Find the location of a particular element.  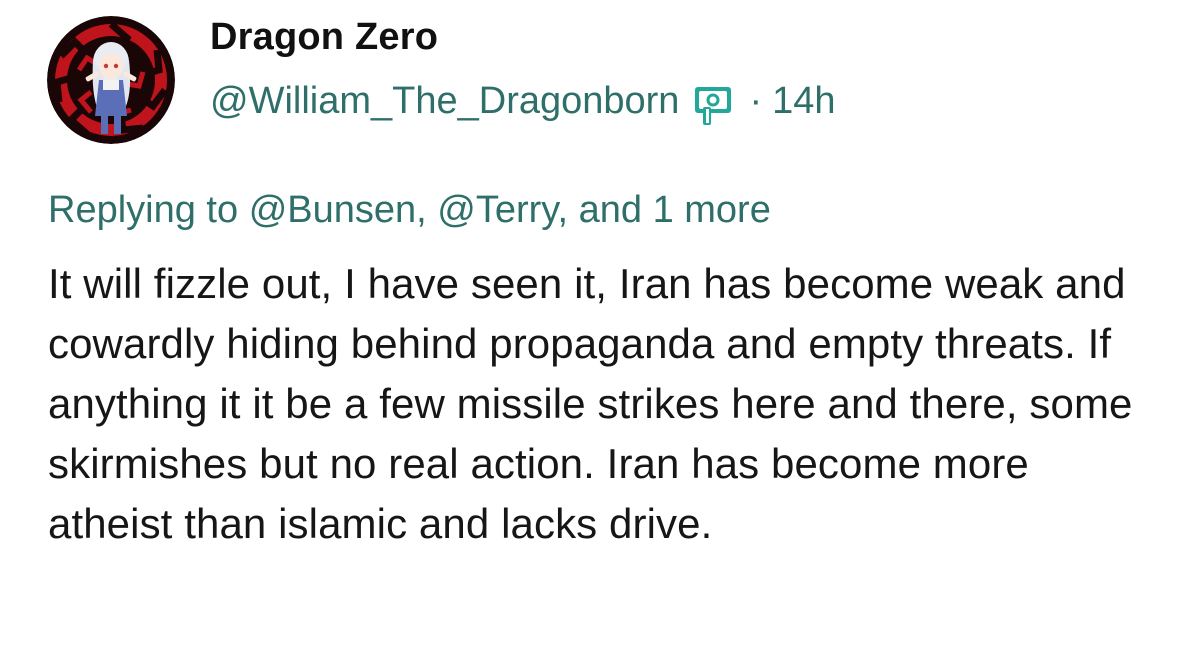

mention-bunsen: @Bunsen is located at coordinates (332, 210).